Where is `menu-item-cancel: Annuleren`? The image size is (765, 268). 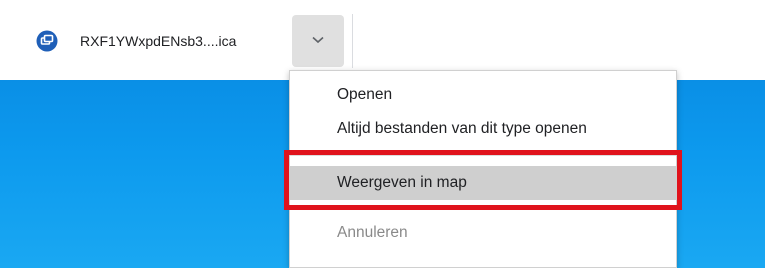 menu-item-cancel: Annuleren is located at coordinates (483, 233).